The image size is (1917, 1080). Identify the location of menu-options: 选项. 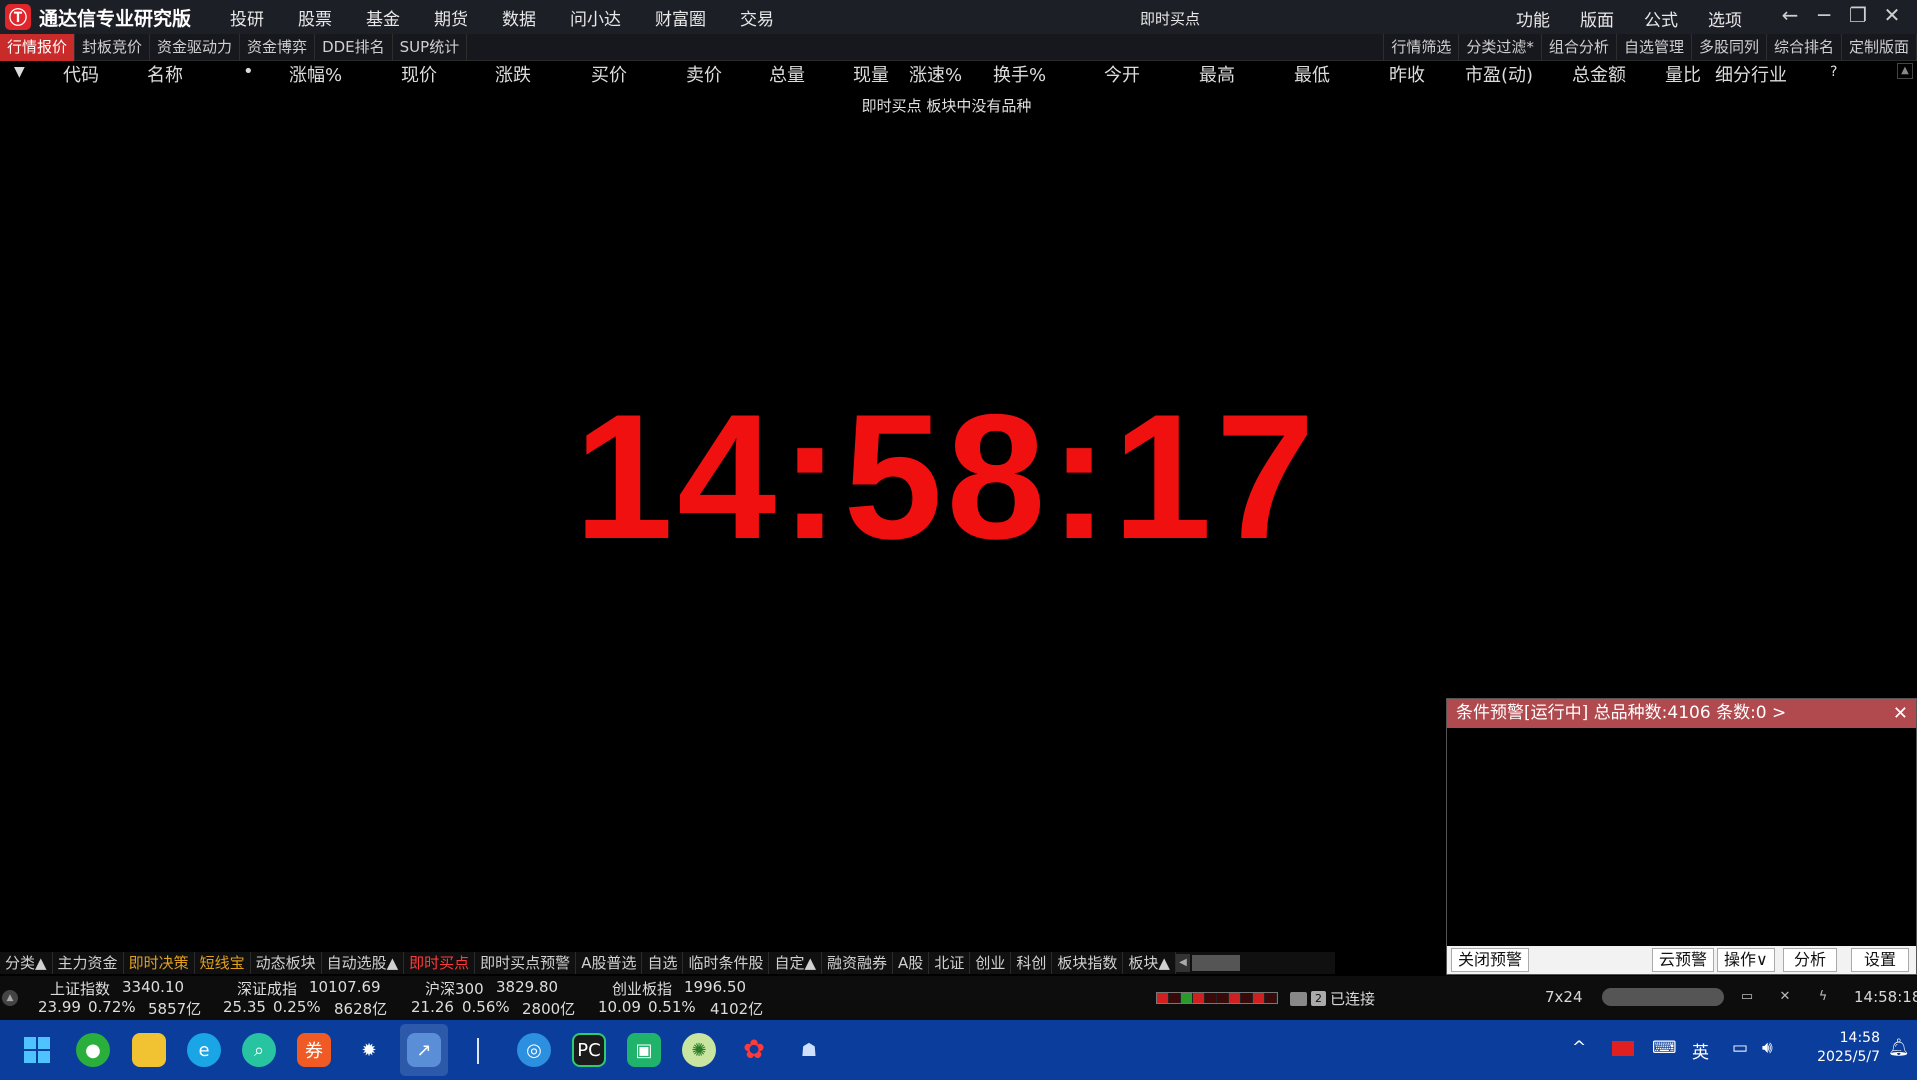
(1725, 18).